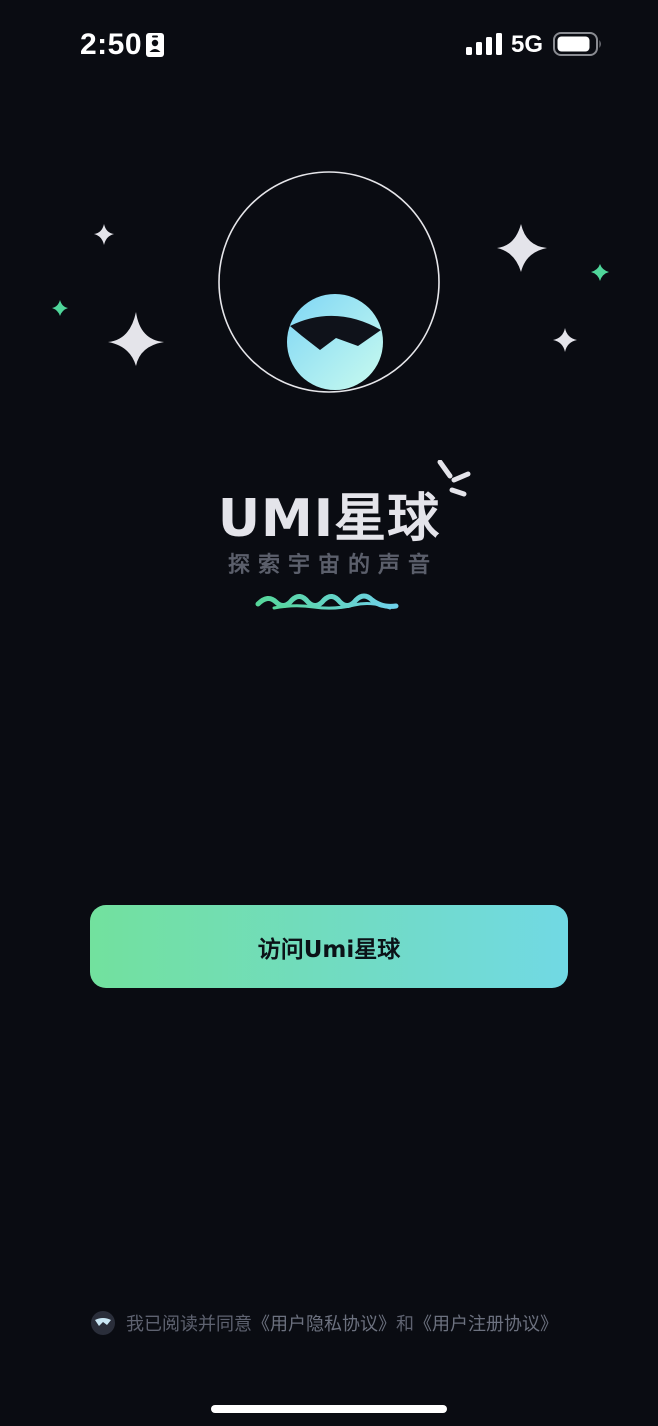 The width and height of the screenshot is (658, 1426). I want to click on visit-umi-button: 访问Umi星球, so click(329, 946).